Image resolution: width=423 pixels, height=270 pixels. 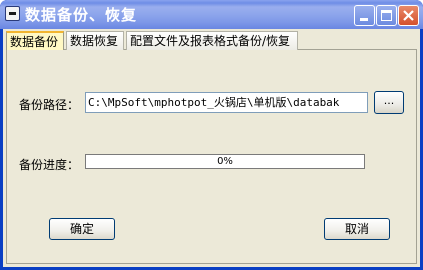 I want to click on tab-data-backup: 数据备份, so click(x=35, y=40).